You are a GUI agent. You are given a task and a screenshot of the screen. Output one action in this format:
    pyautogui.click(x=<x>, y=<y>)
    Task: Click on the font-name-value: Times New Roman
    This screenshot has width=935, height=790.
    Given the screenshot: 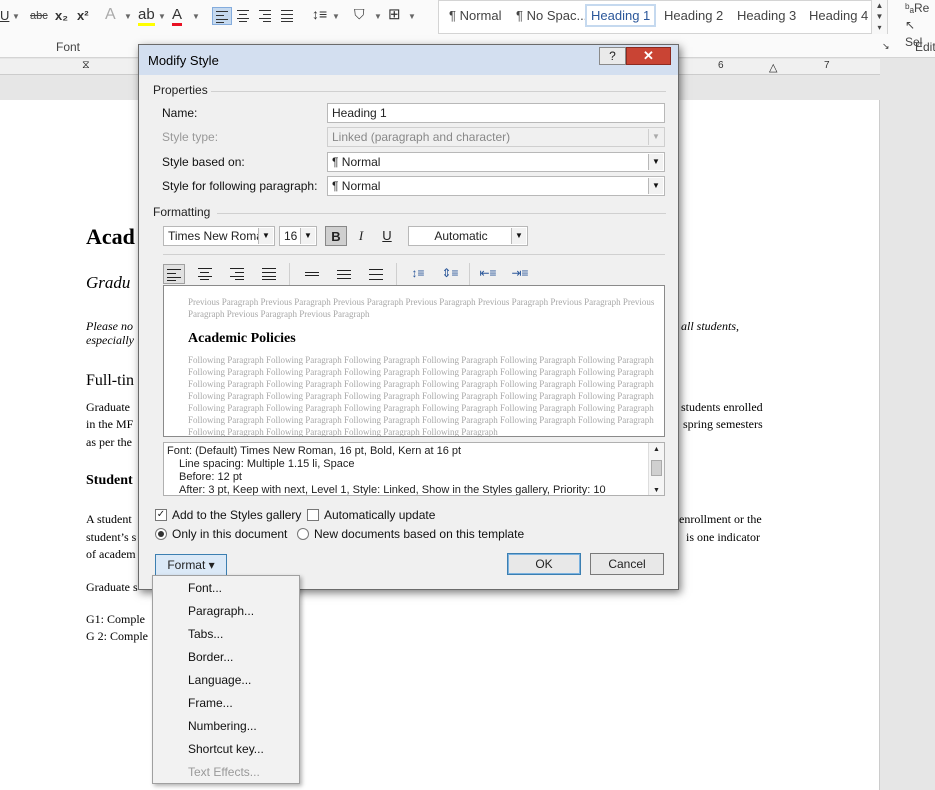 What is the action you would take?
    pyautogui.click(x=219, y=236)
    